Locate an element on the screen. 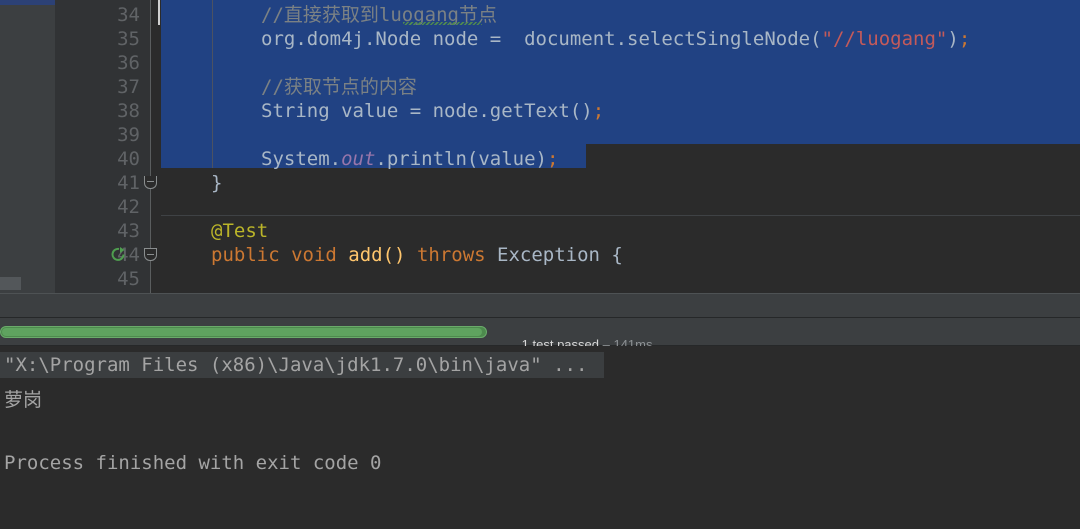  line-number: 36 is located at coordinates (128, 63).